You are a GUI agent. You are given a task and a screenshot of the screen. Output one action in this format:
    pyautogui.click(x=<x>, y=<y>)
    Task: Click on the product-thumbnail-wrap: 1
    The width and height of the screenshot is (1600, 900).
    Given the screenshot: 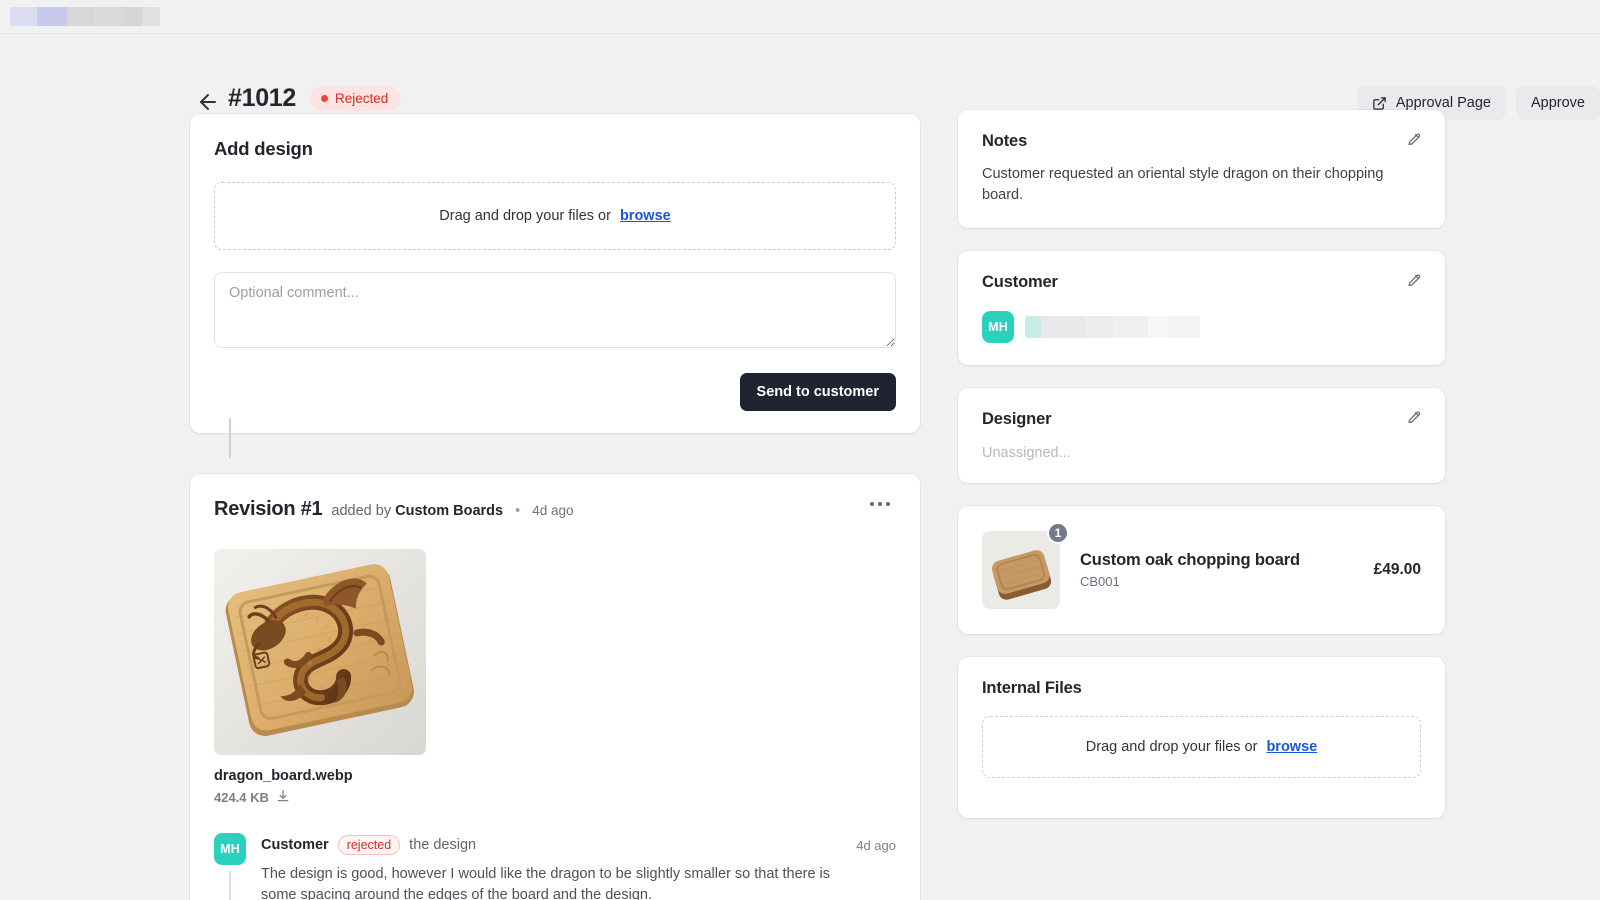 What is the action you would take?
    pyautogui.click(x=1025, y=566)
    